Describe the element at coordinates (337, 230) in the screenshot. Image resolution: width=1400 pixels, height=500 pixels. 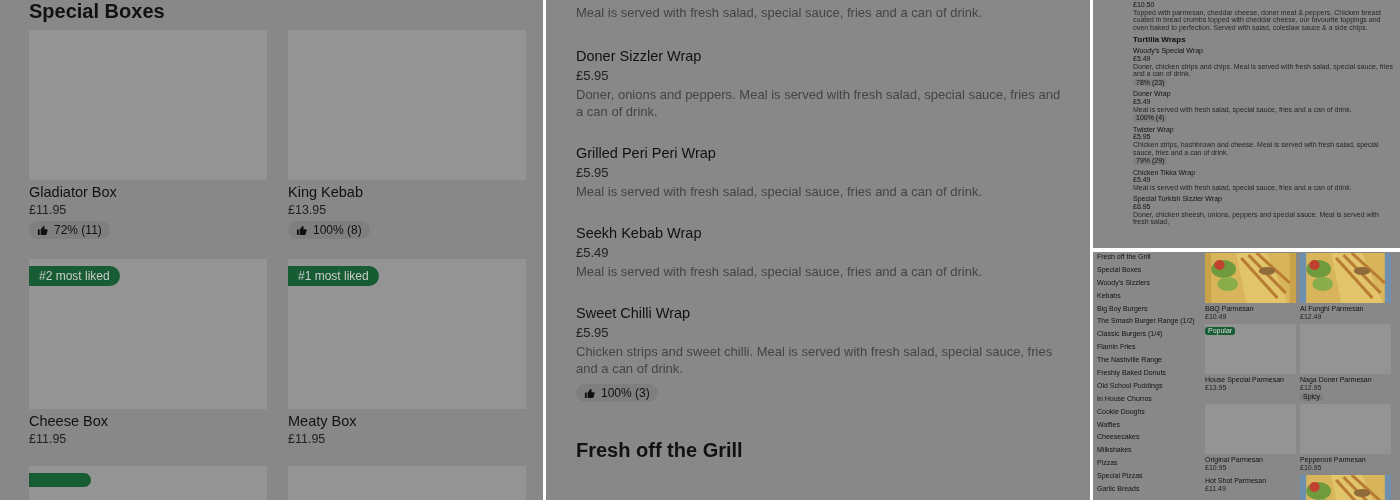
I see `rating-text: 100% (8)` at that location.